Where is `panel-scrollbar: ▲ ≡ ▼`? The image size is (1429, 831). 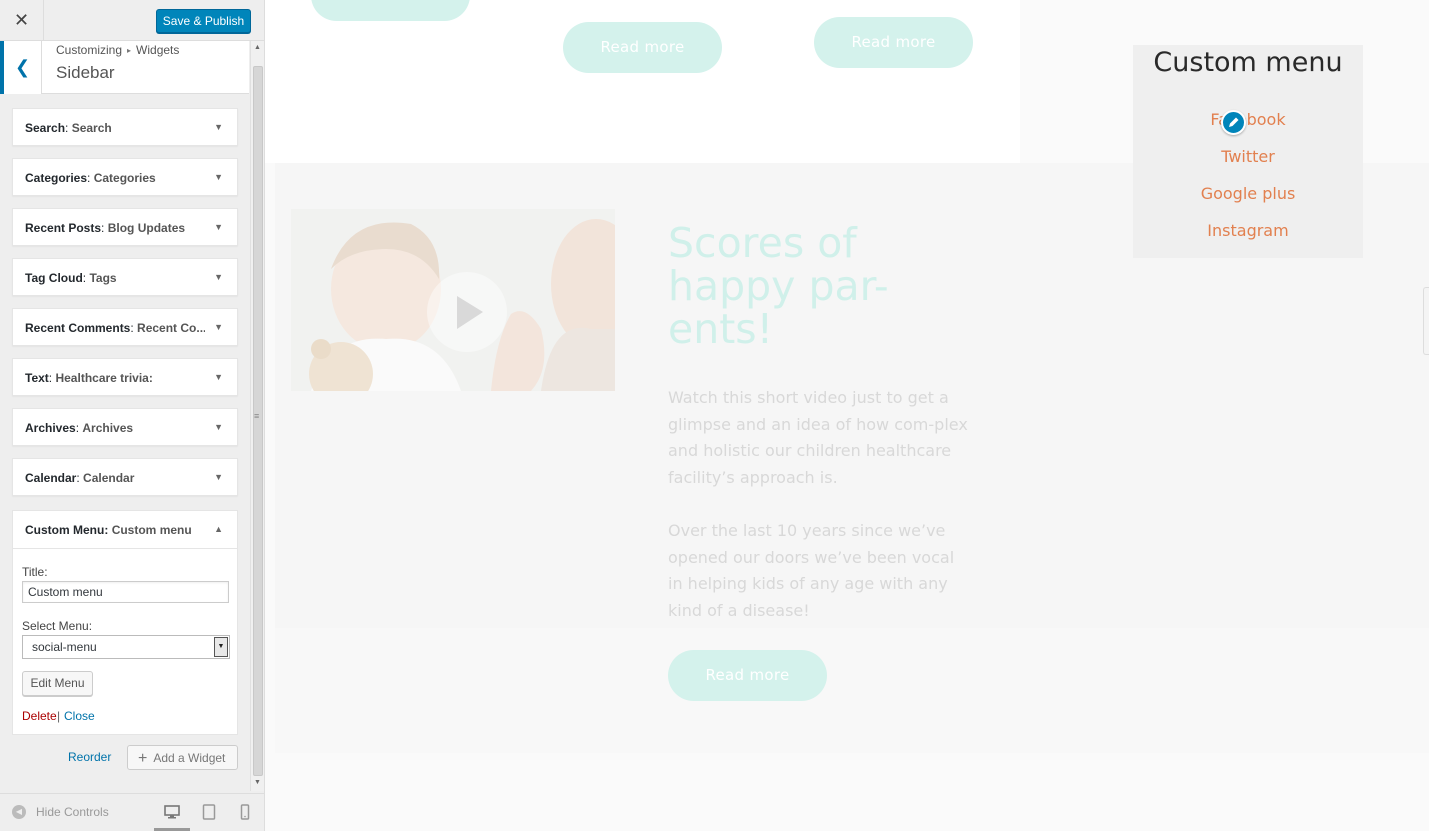
panel-scrollbar: ▲ ≡ ▼ is located at coordinates (257, 416).